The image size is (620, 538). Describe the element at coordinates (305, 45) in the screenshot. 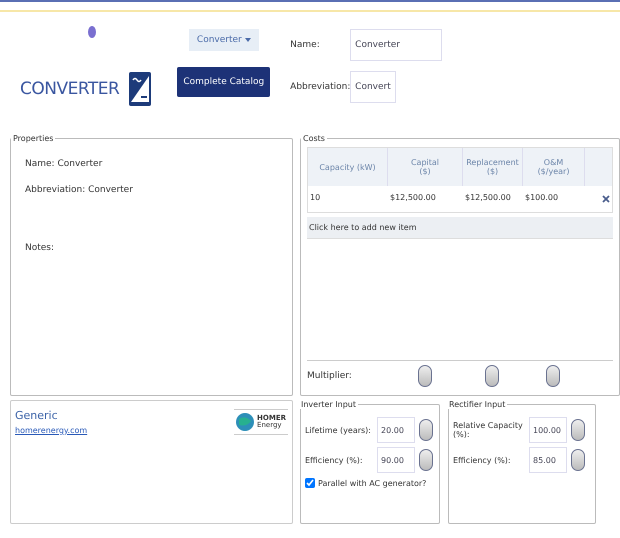

I see `field-label: Name:` at that location.